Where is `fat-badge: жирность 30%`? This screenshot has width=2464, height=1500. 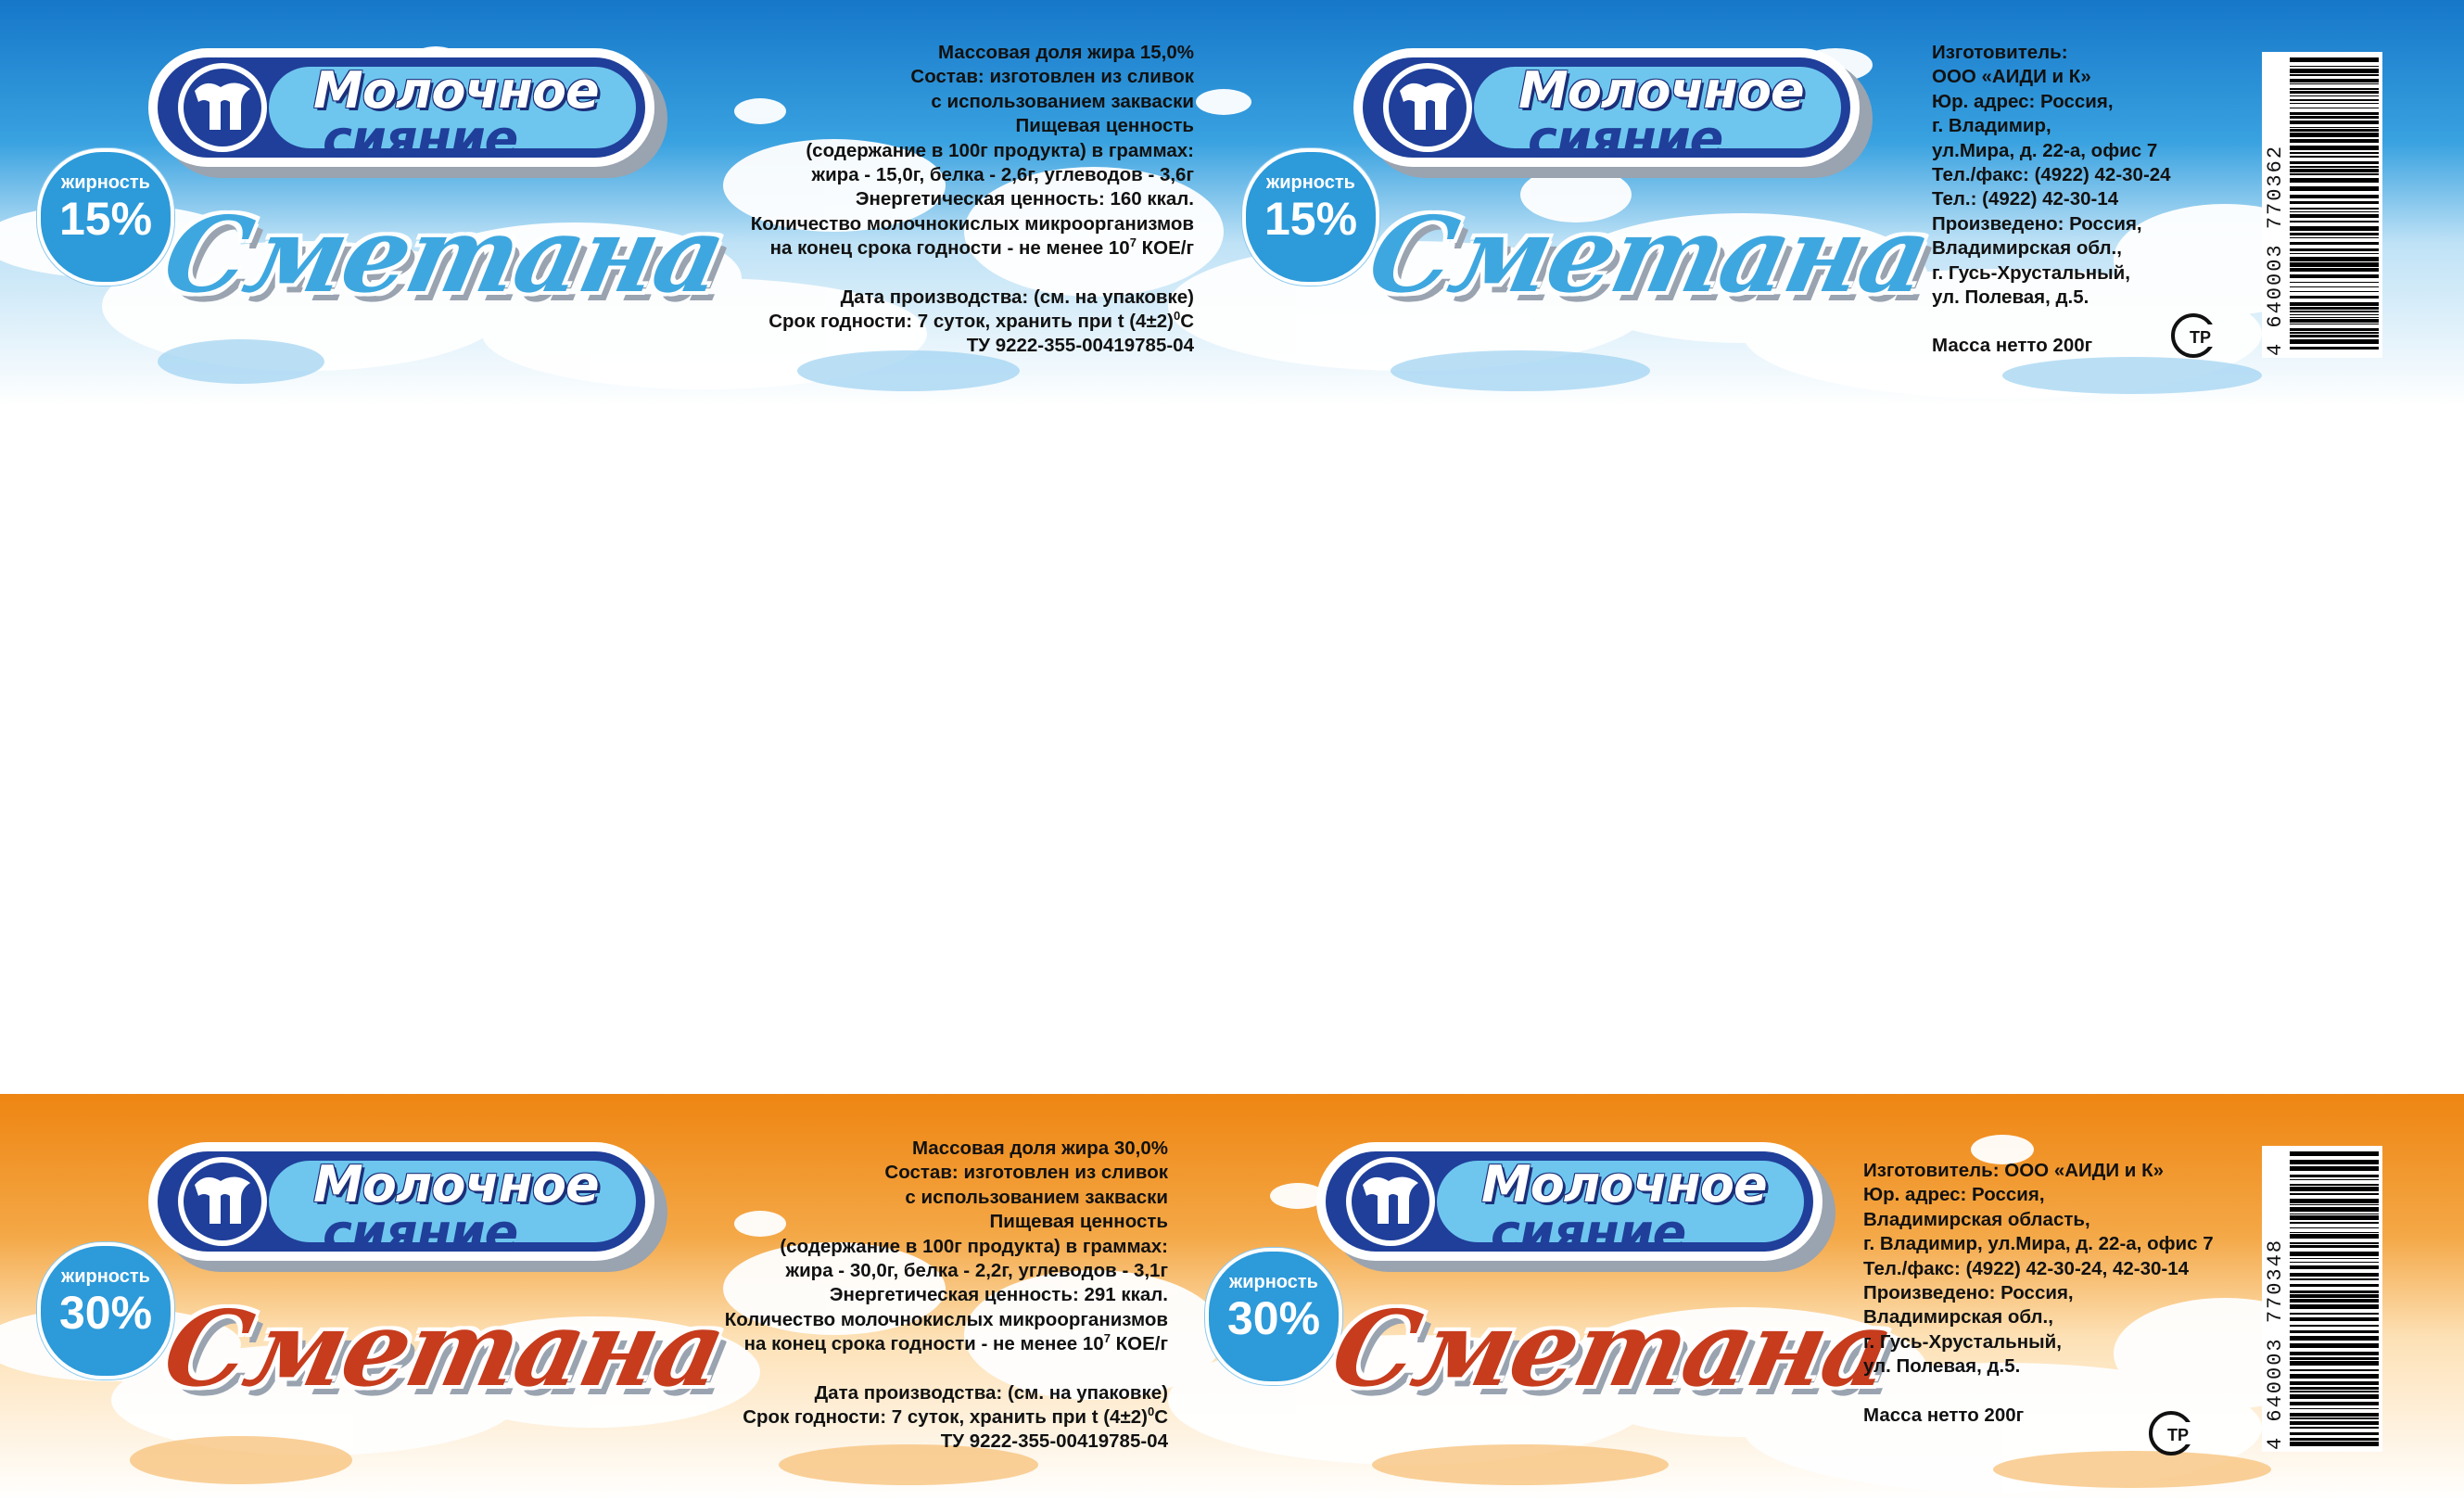 fat-badge: жирность 30% is located at coordinates (1273, 1316).